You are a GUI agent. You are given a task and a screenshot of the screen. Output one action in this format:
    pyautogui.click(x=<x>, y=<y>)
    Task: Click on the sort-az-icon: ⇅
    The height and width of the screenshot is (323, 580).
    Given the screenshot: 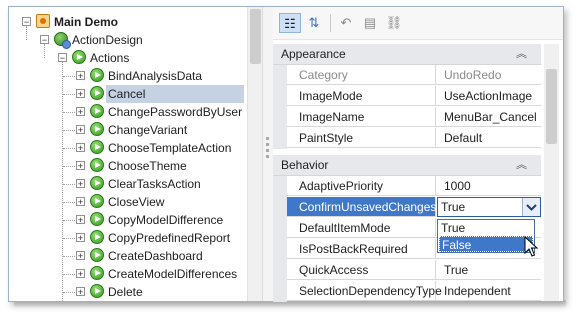 What is the action you would take?
    pyautogui.click(x=314, y=22)
    